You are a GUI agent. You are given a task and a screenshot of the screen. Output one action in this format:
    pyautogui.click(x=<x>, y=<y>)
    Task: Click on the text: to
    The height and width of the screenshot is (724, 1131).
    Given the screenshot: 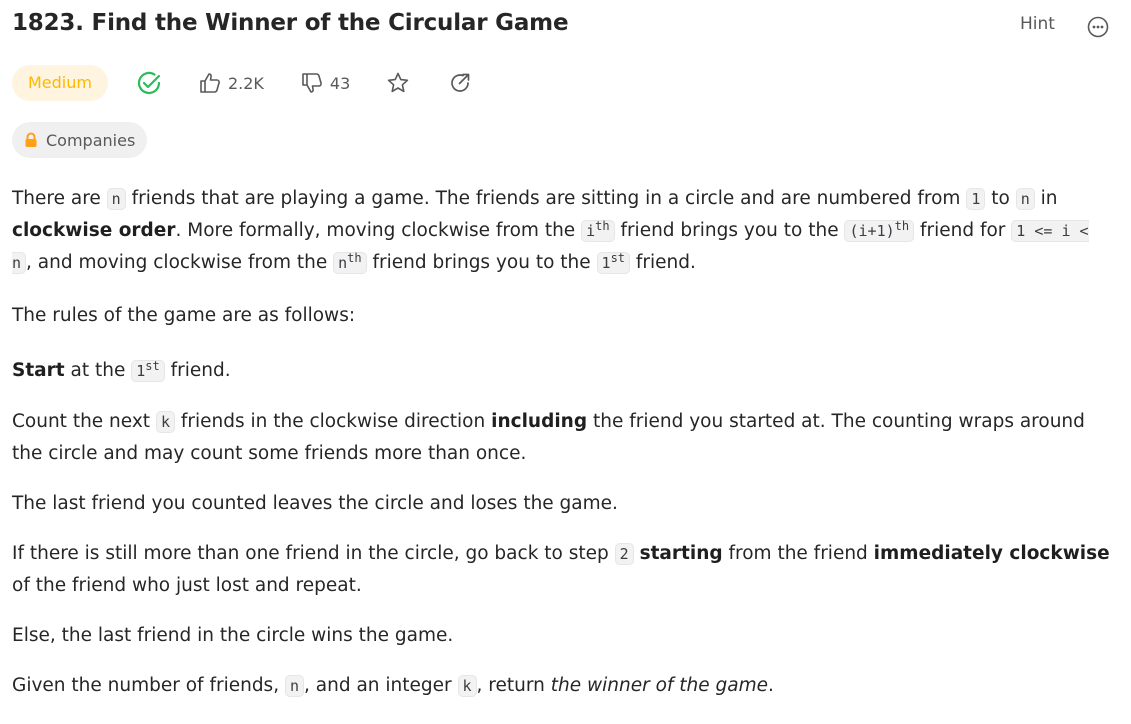 What is the action you would take?
    pyautogui.click(x=1000, y=198)
    